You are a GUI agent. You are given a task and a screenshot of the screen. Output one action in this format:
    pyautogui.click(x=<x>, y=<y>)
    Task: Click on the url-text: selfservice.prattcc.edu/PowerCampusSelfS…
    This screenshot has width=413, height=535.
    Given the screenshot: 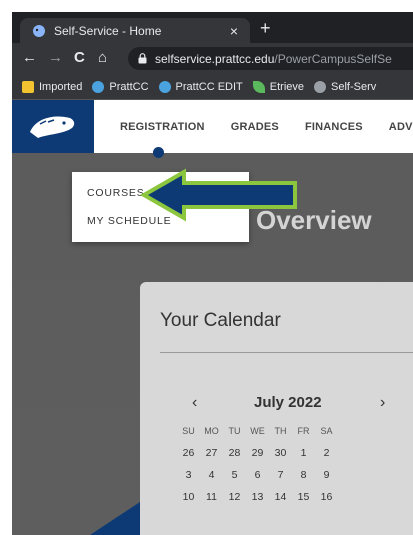 What is the action you would take?
    pyautogui.click(x=273, y=59)
    